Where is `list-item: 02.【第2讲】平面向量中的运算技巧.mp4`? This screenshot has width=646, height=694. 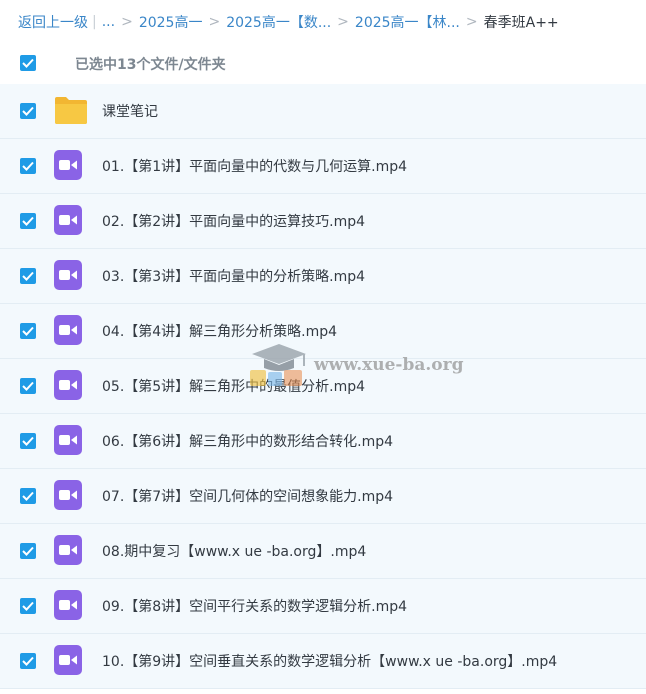 list-item: 02.【第2讲】平面向量中的运算技巧.mp4 is located at coordinates (323, 221).